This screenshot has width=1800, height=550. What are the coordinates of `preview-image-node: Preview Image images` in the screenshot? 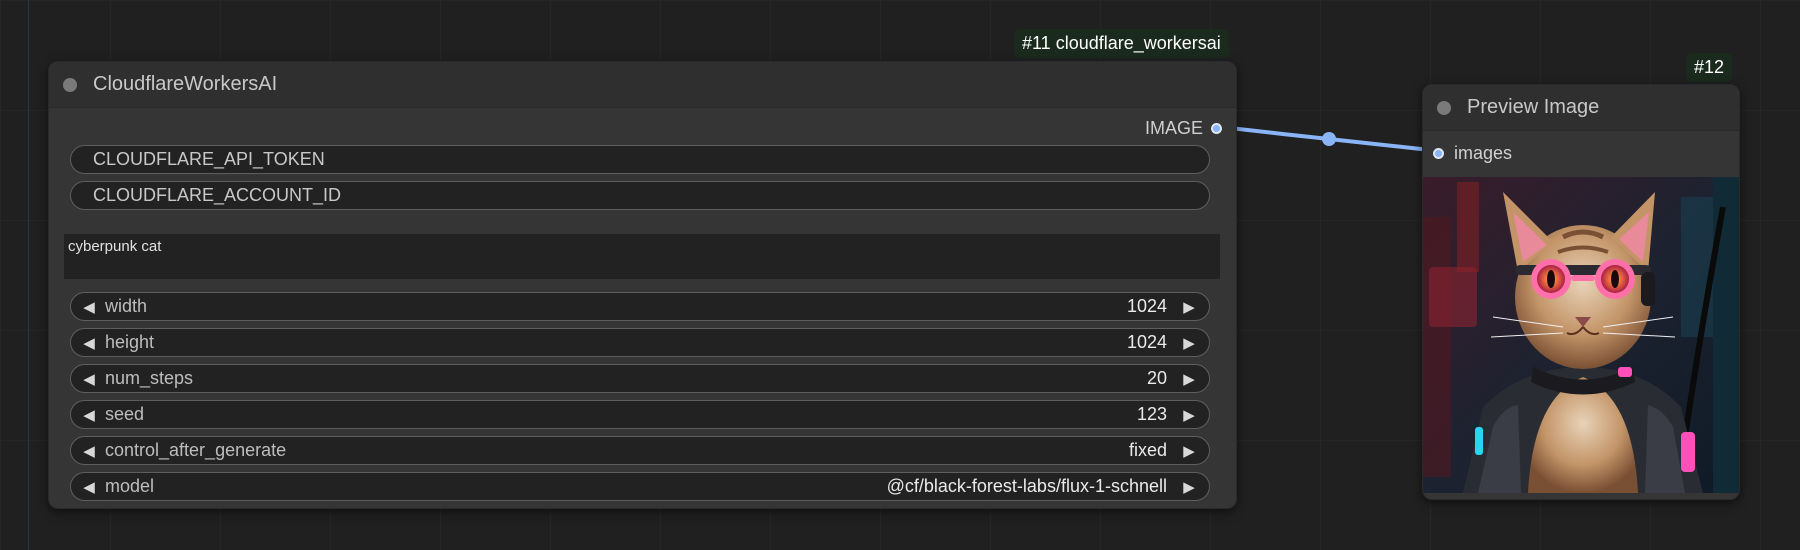 It's located at (1581, 292).